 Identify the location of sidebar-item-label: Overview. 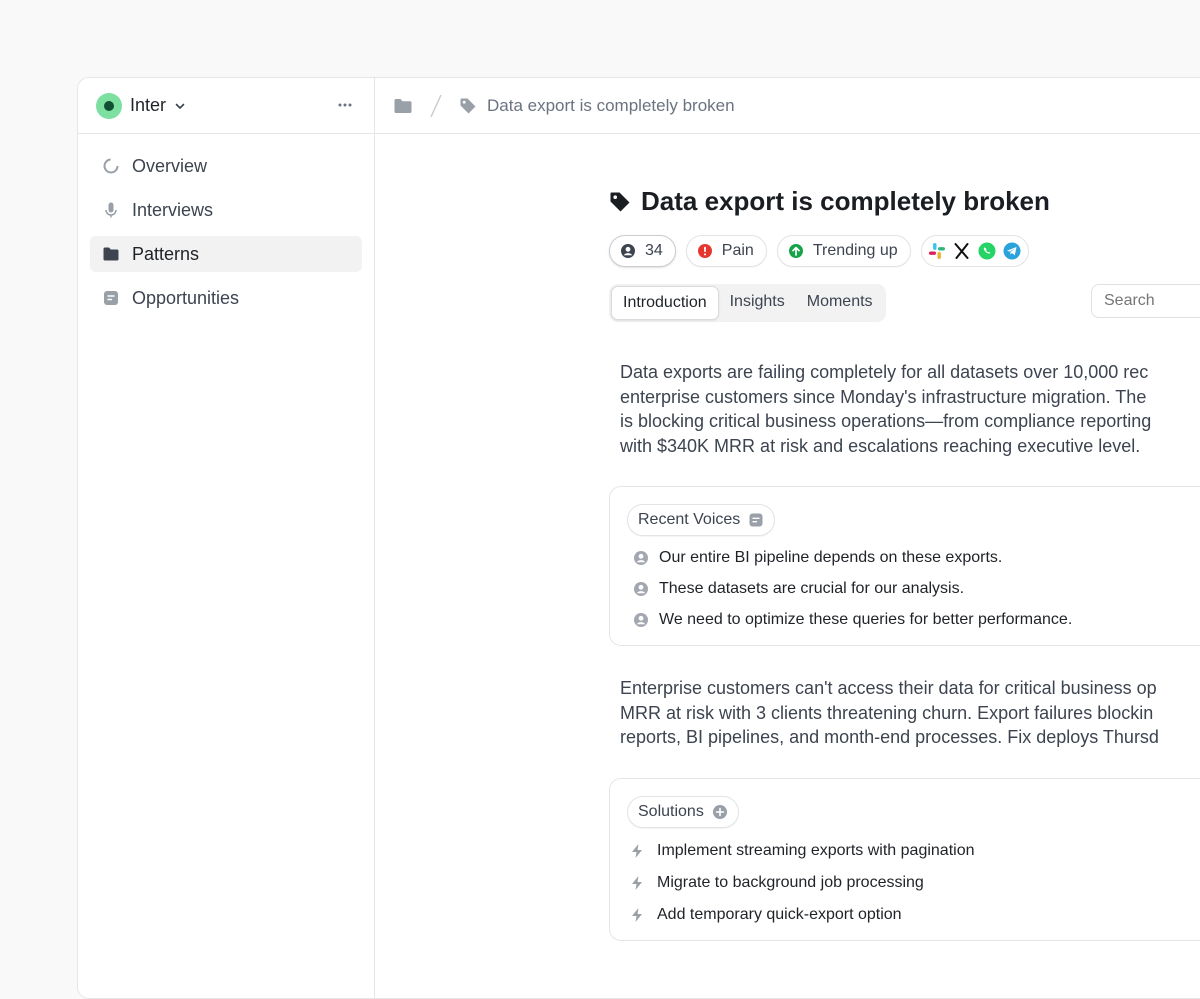
(170, 165).